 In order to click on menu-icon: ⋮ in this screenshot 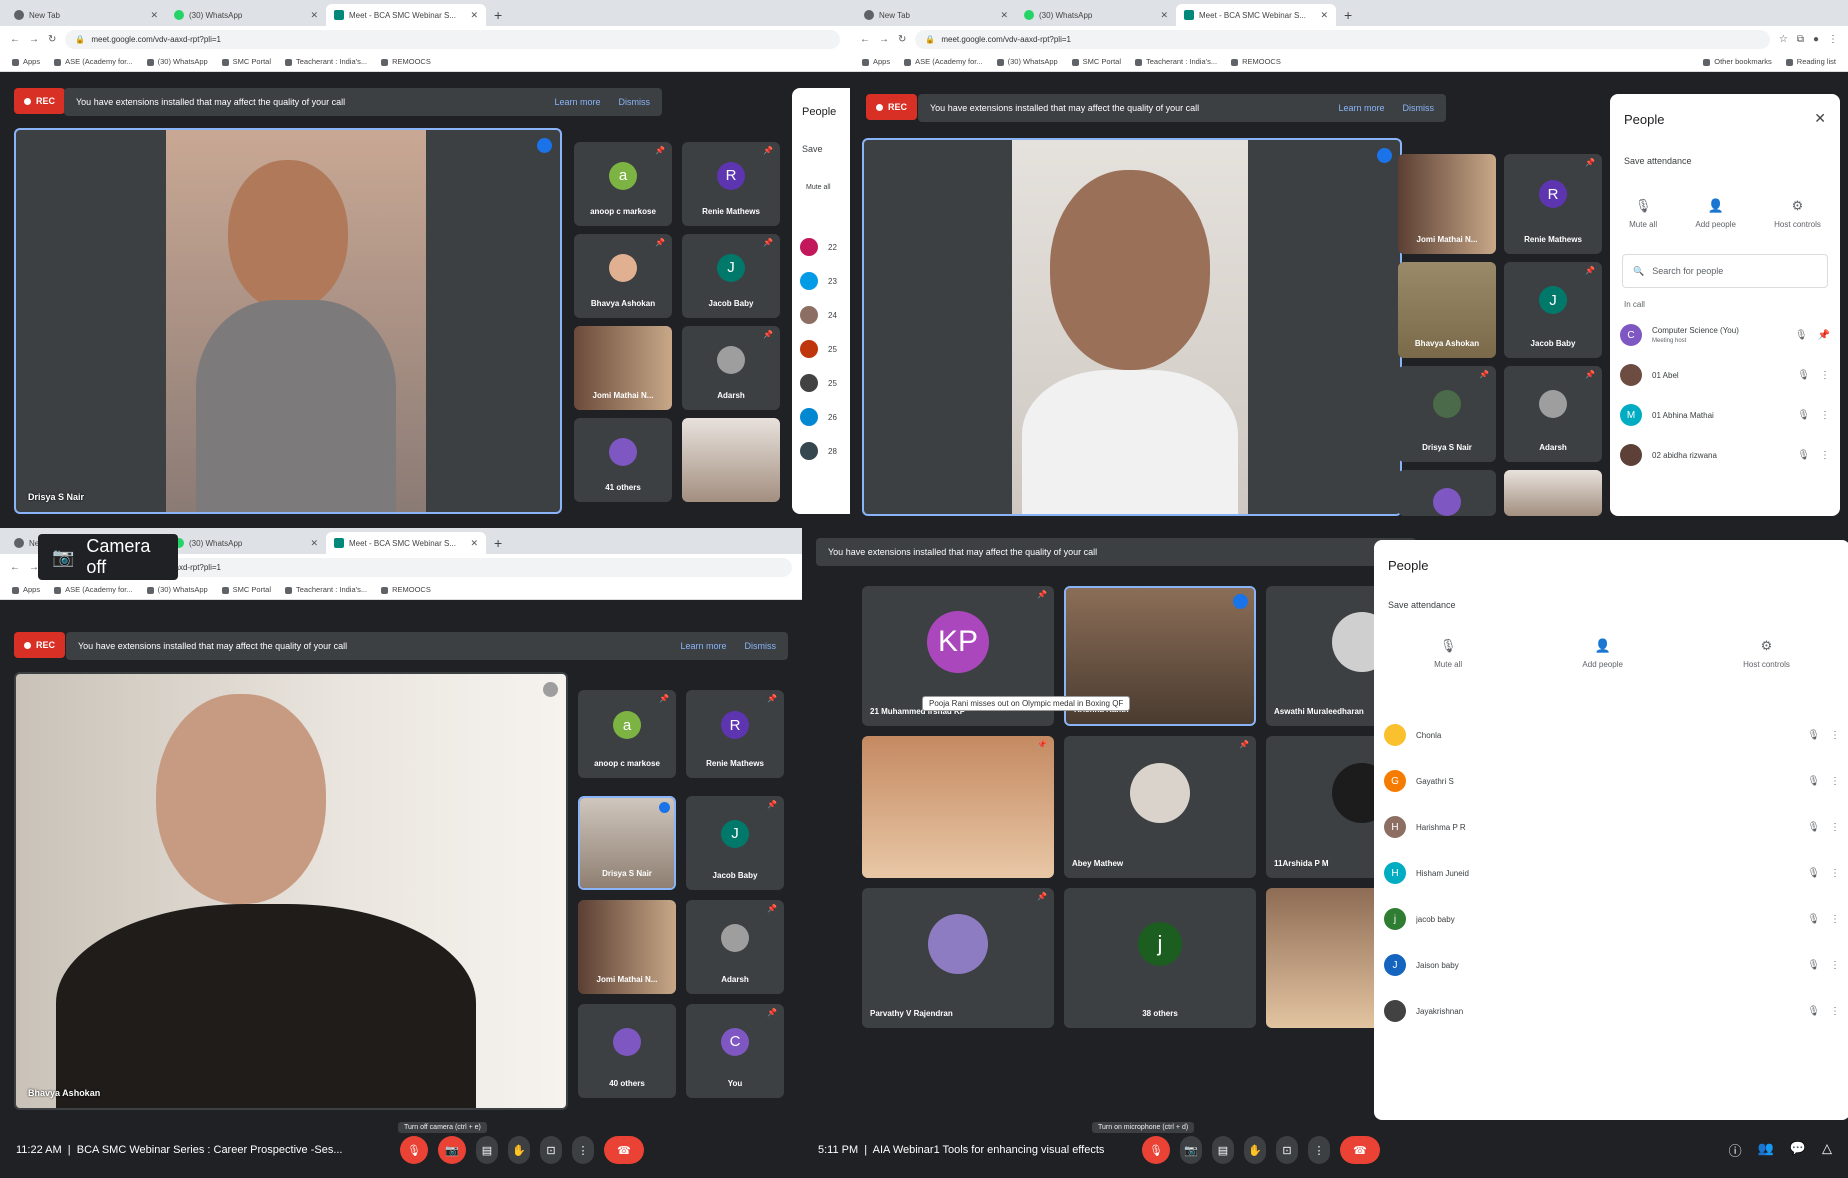, I will do `click(1833, 39)`.